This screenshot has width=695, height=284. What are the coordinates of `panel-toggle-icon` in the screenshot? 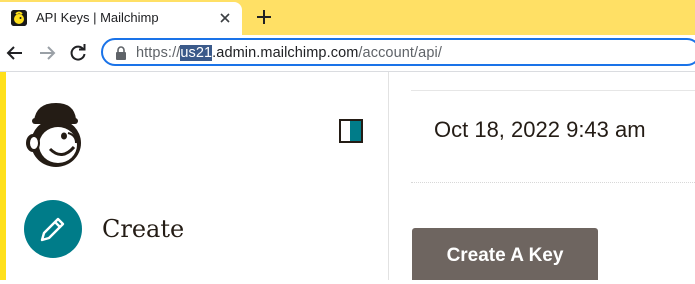 It's located at (351, 131).